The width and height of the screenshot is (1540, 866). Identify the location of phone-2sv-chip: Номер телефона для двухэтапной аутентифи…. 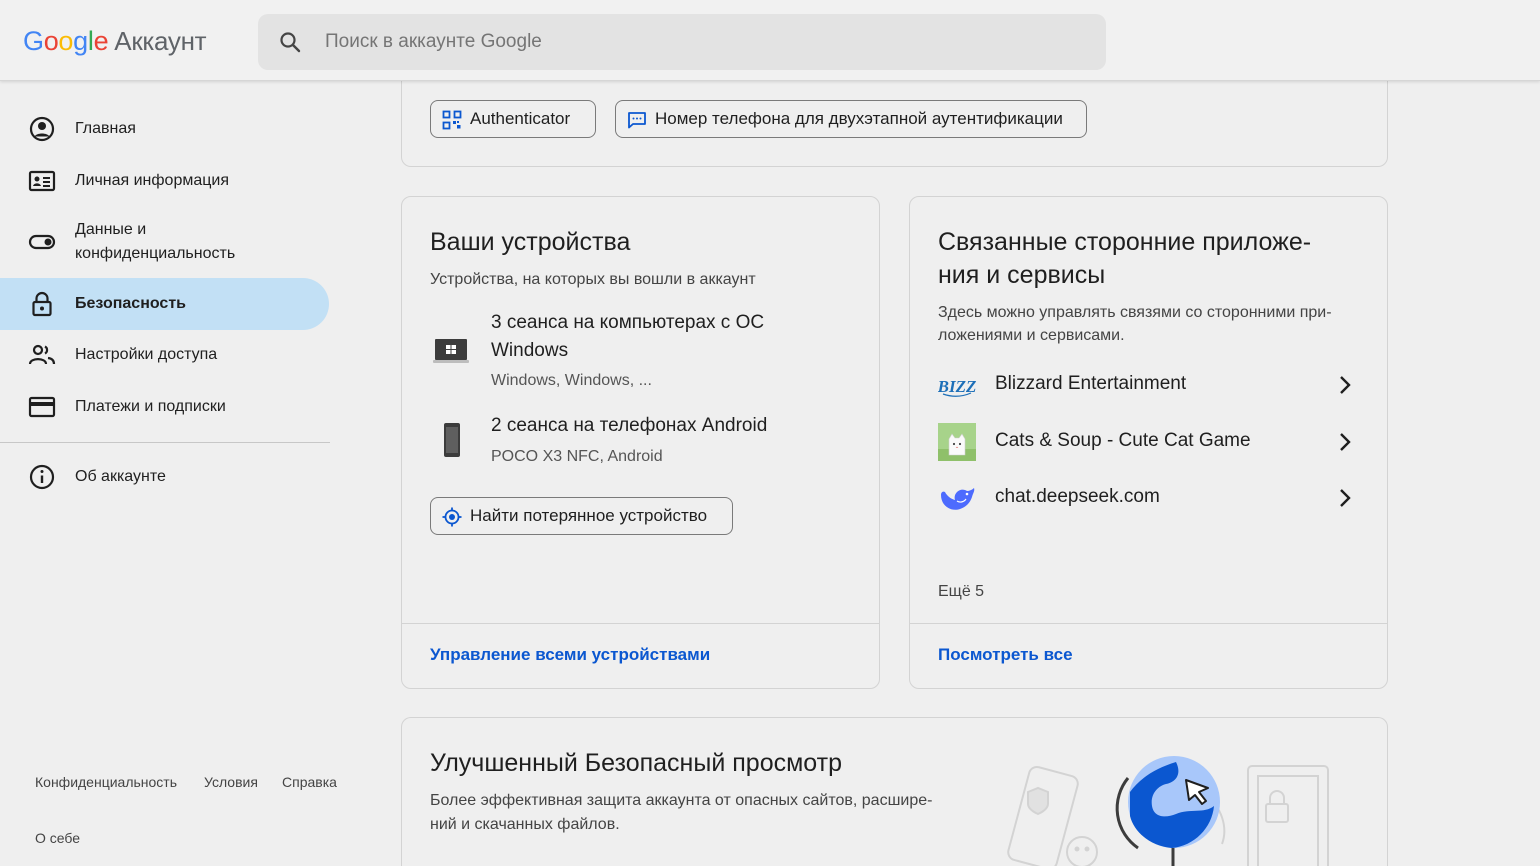
(851, 119).